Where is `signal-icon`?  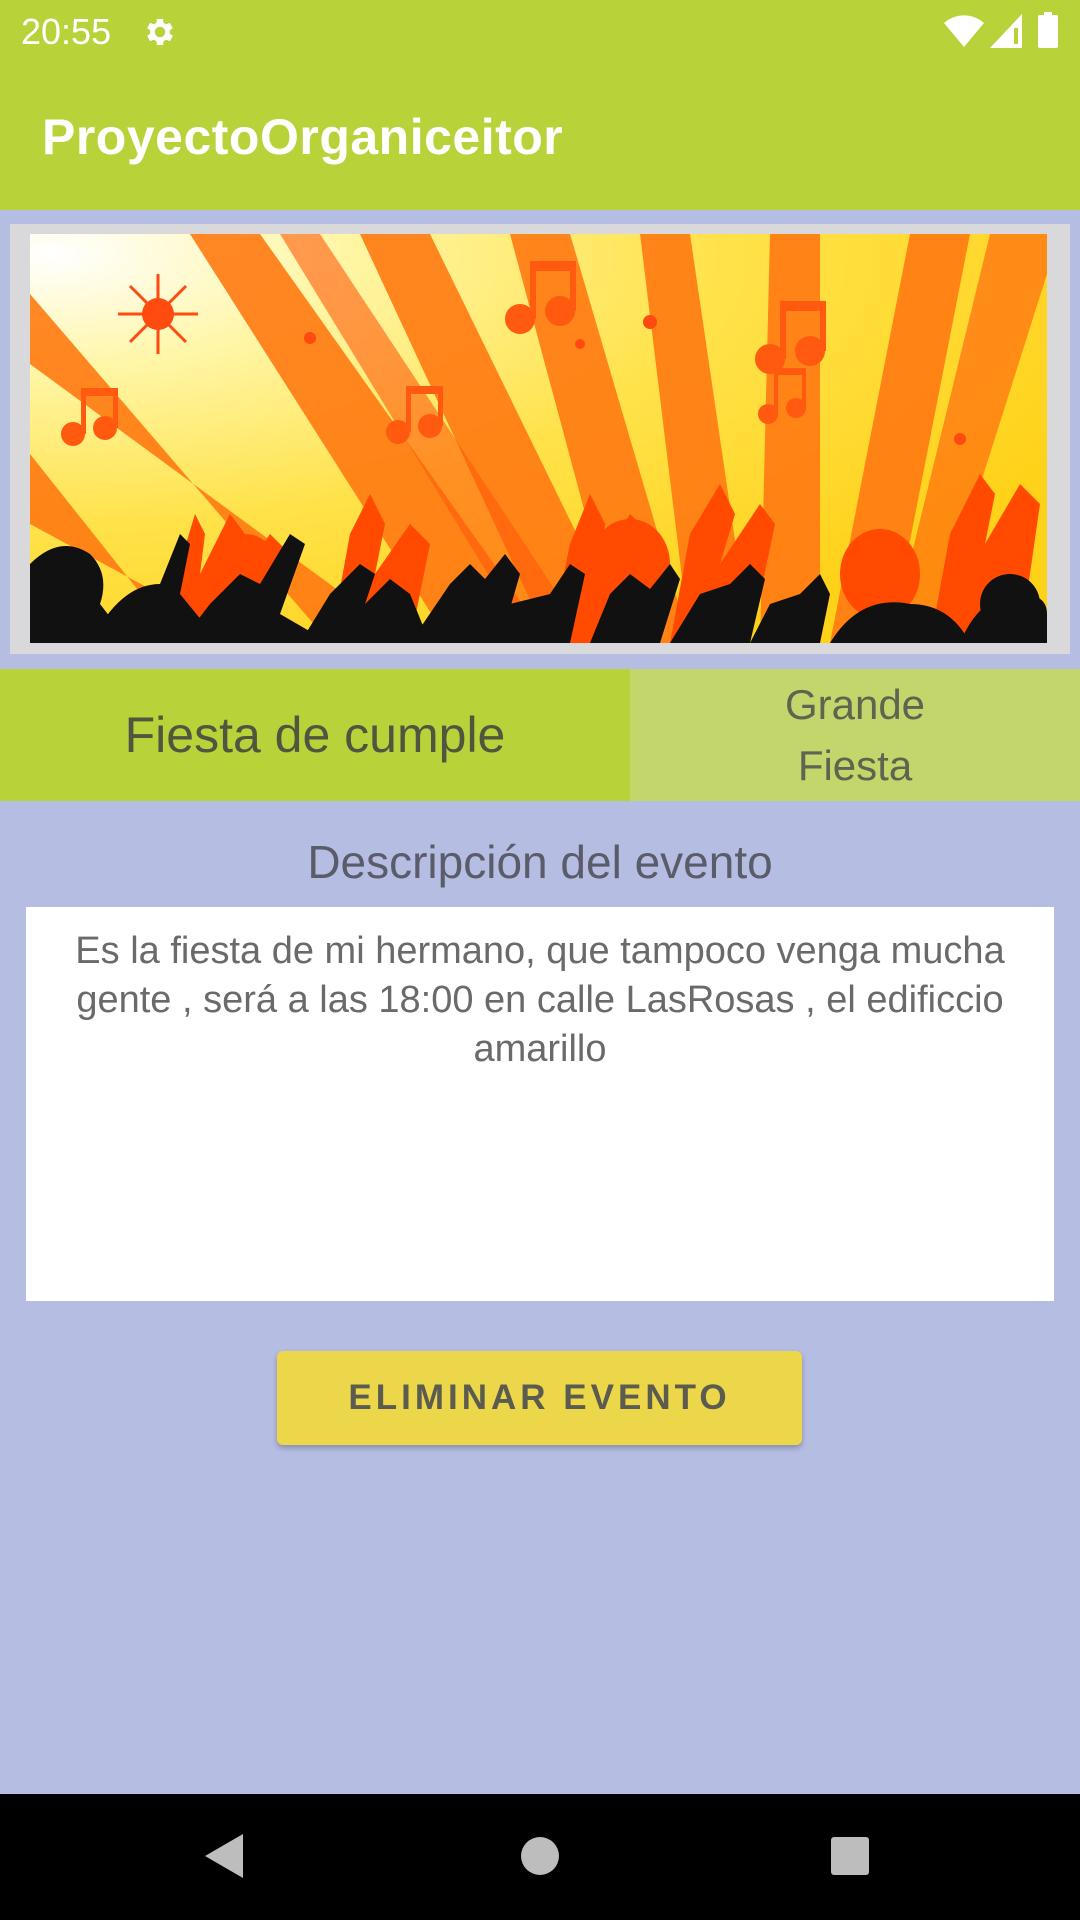 signal-icon is located at coordinates (1006, 31).